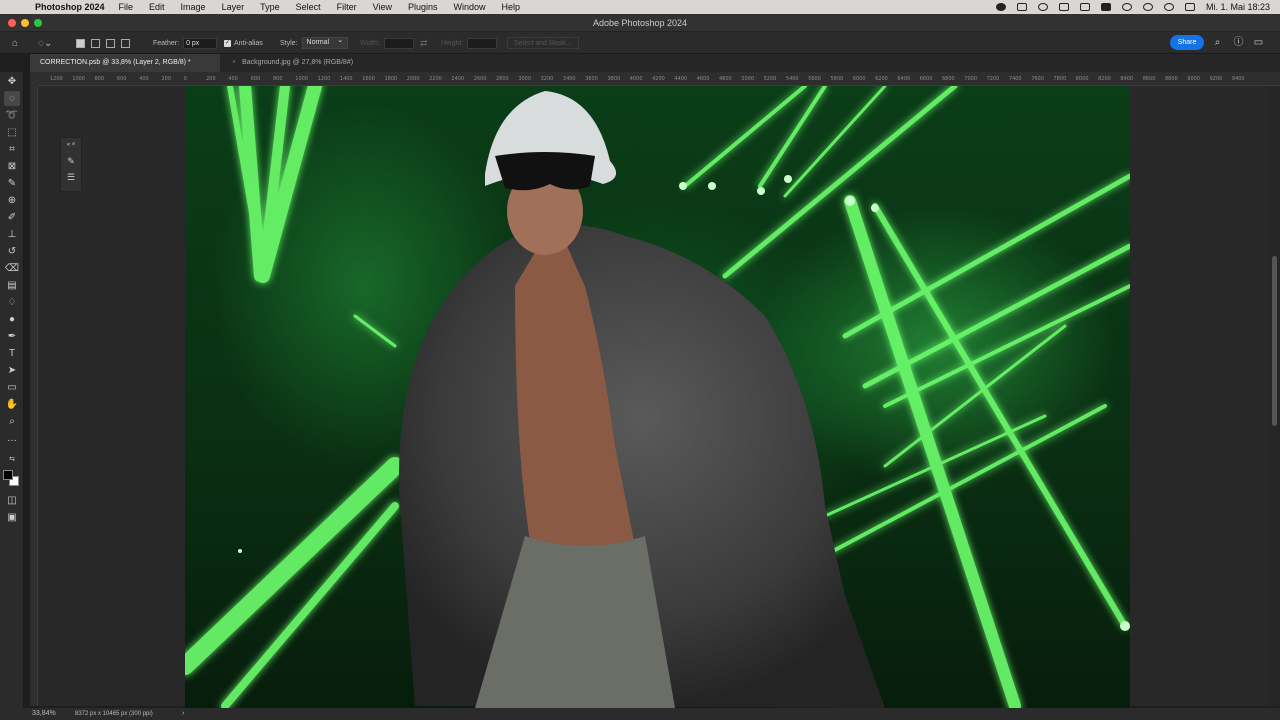 The image size is (1280, 720). What do you see at coordinates (814, 79) in the screenshot?
I see `ruler-tick-label: 5600` at bounding box center [814, 79].